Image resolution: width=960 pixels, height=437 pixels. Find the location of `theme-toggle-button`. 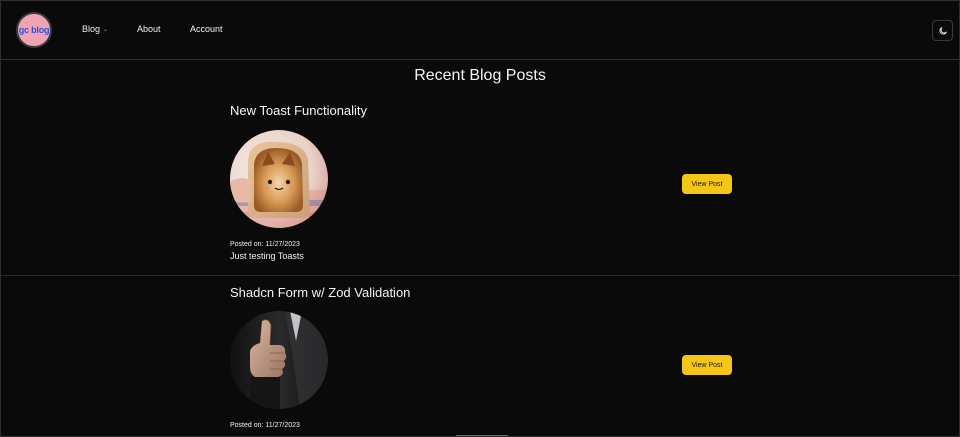

theme-toggle-button is located at coordinates (942, 30).